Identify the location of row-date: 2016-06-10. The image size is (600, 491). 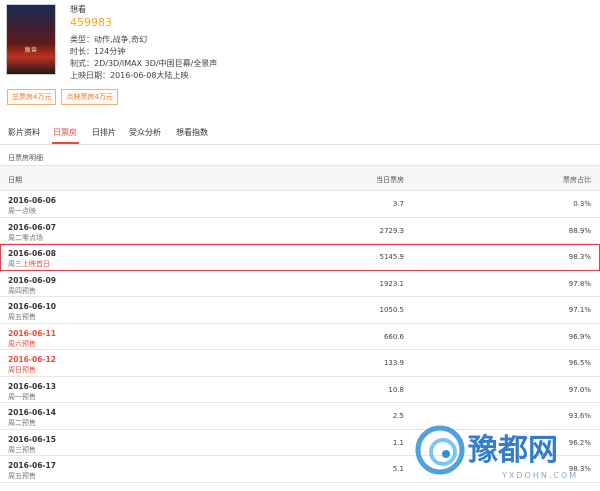
(32, 306).